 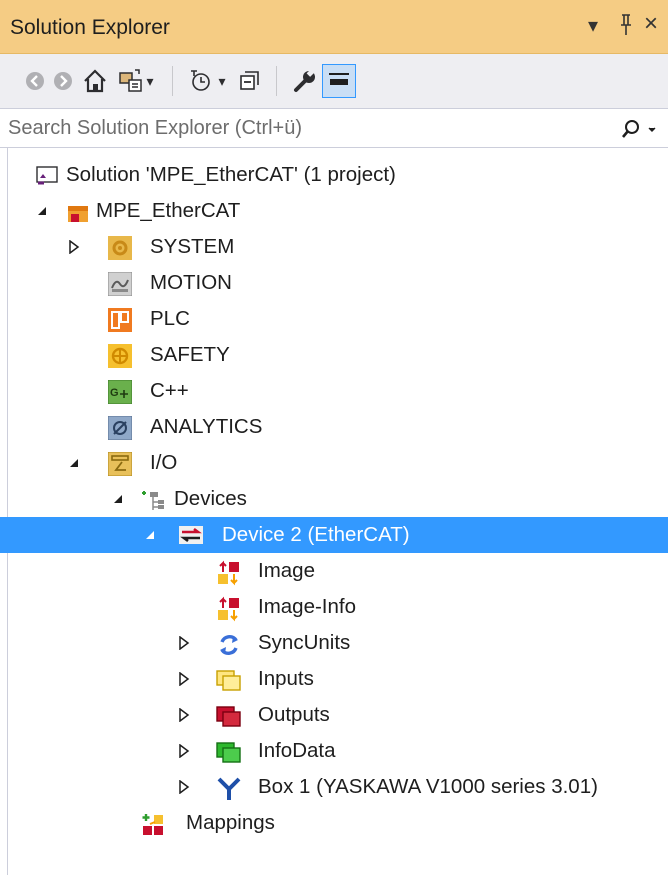 What do you see at coordinates (334, 391) in the screenshot?
I see `tree-item-cpp: G C++` at bounding box center [334, 391].